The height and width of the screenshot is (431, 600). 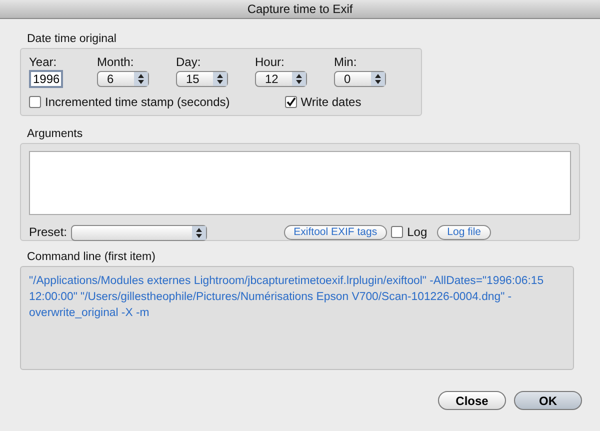 I want to click on popup-menu: 15, so click(x=202, y=79).